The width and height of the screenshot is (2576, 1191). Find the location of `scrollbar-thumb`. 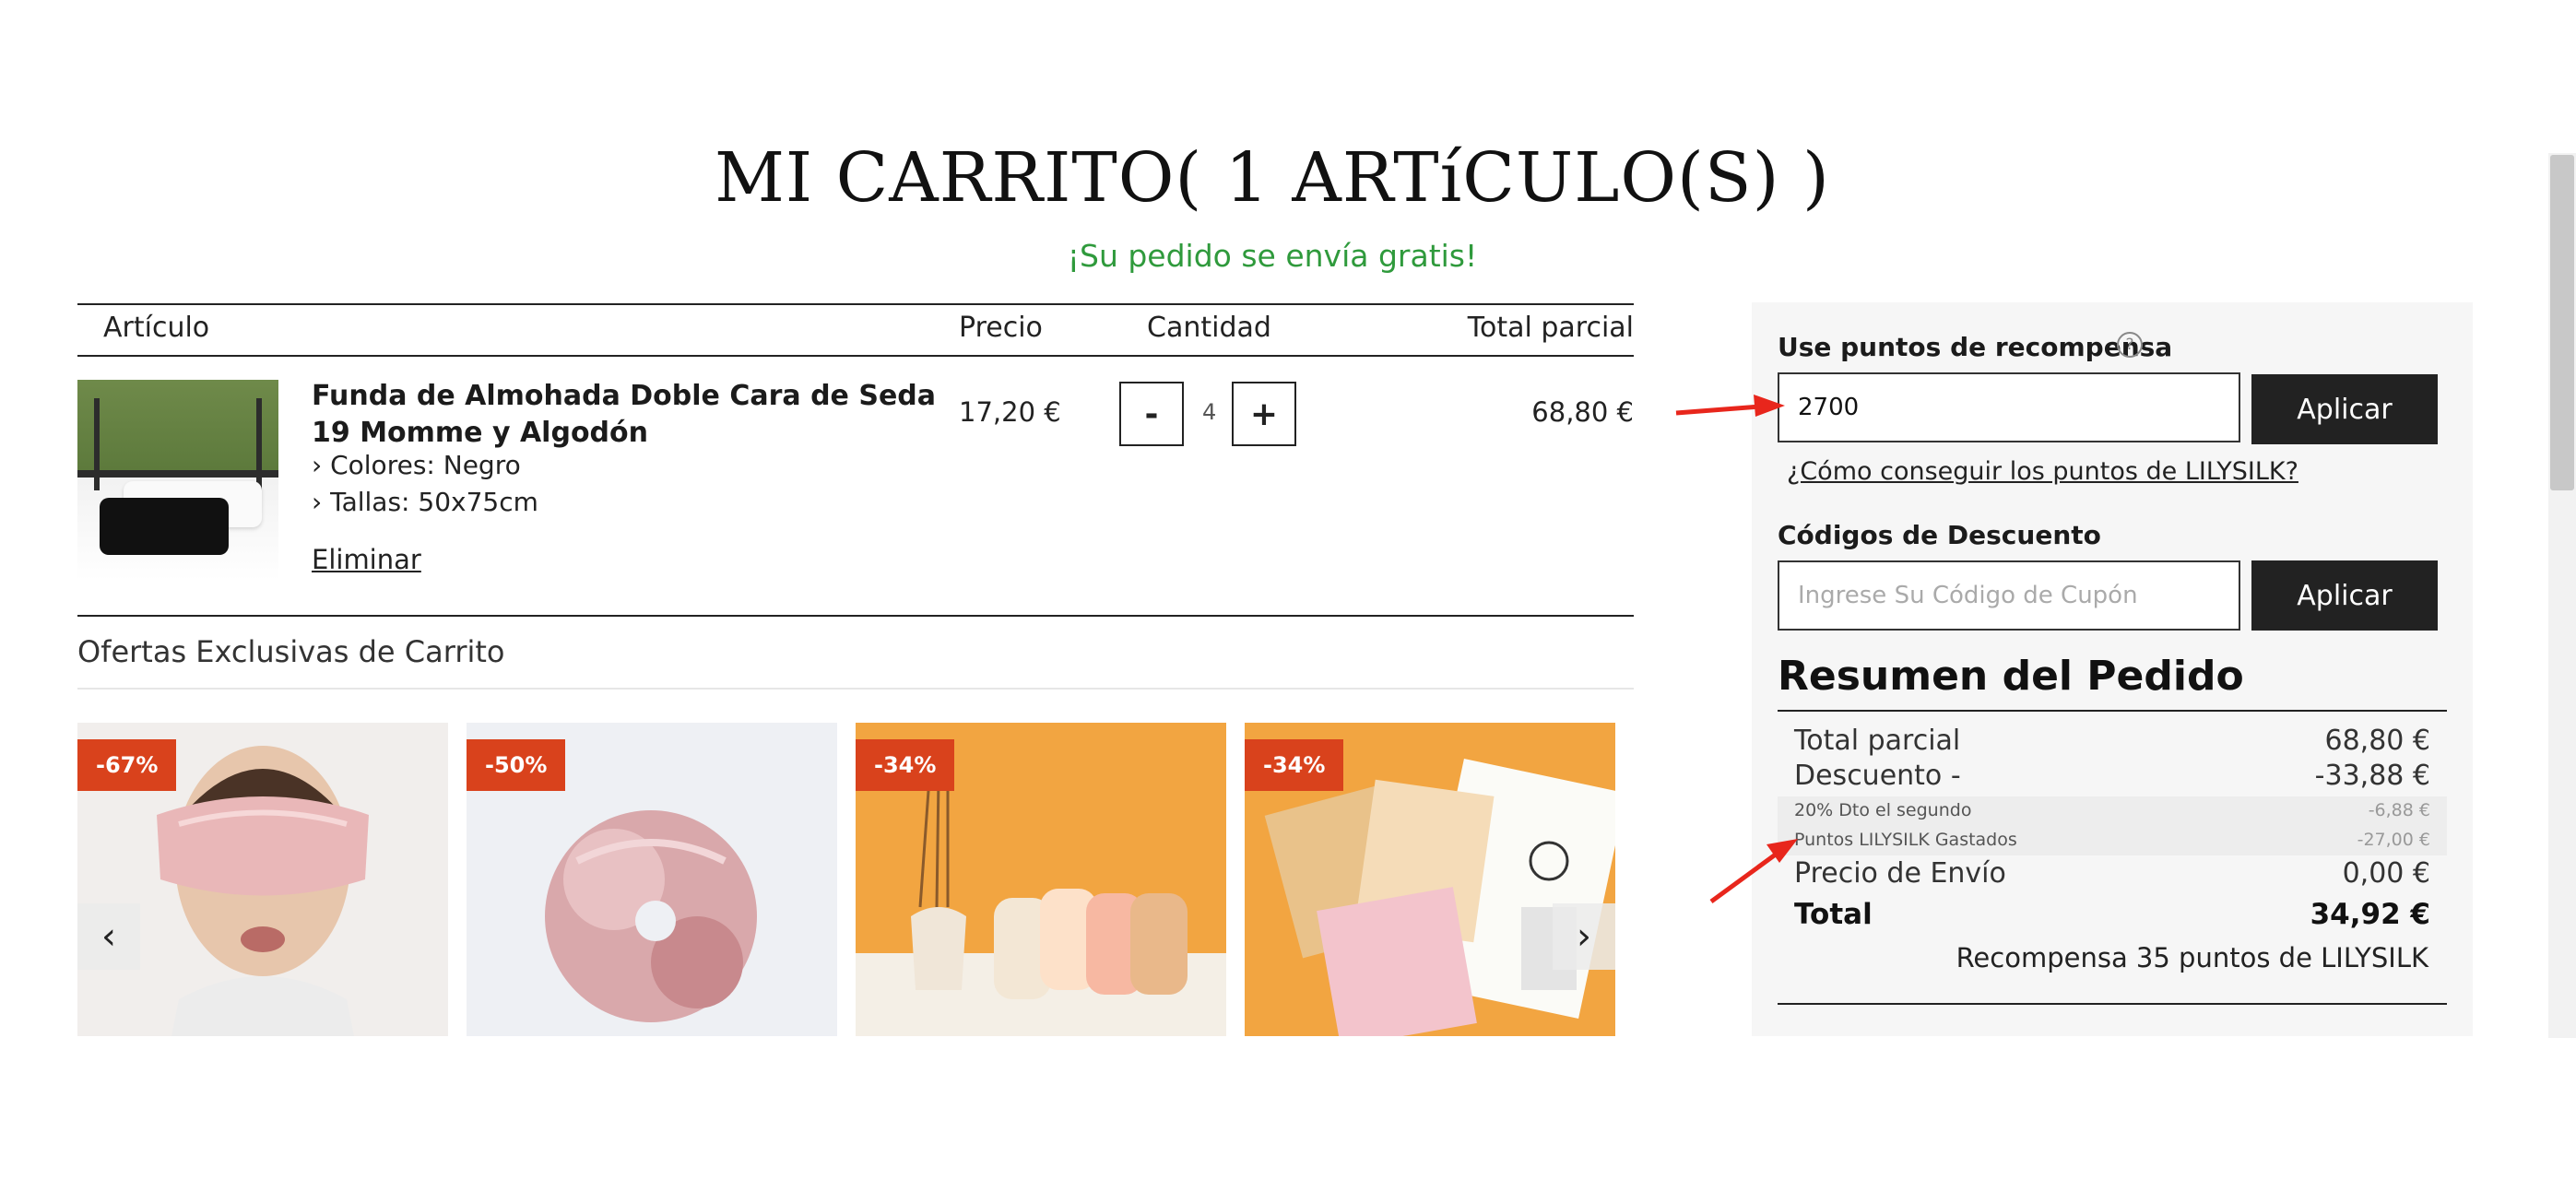

scrollbar-thumb is located at coordinates (2562, 322).